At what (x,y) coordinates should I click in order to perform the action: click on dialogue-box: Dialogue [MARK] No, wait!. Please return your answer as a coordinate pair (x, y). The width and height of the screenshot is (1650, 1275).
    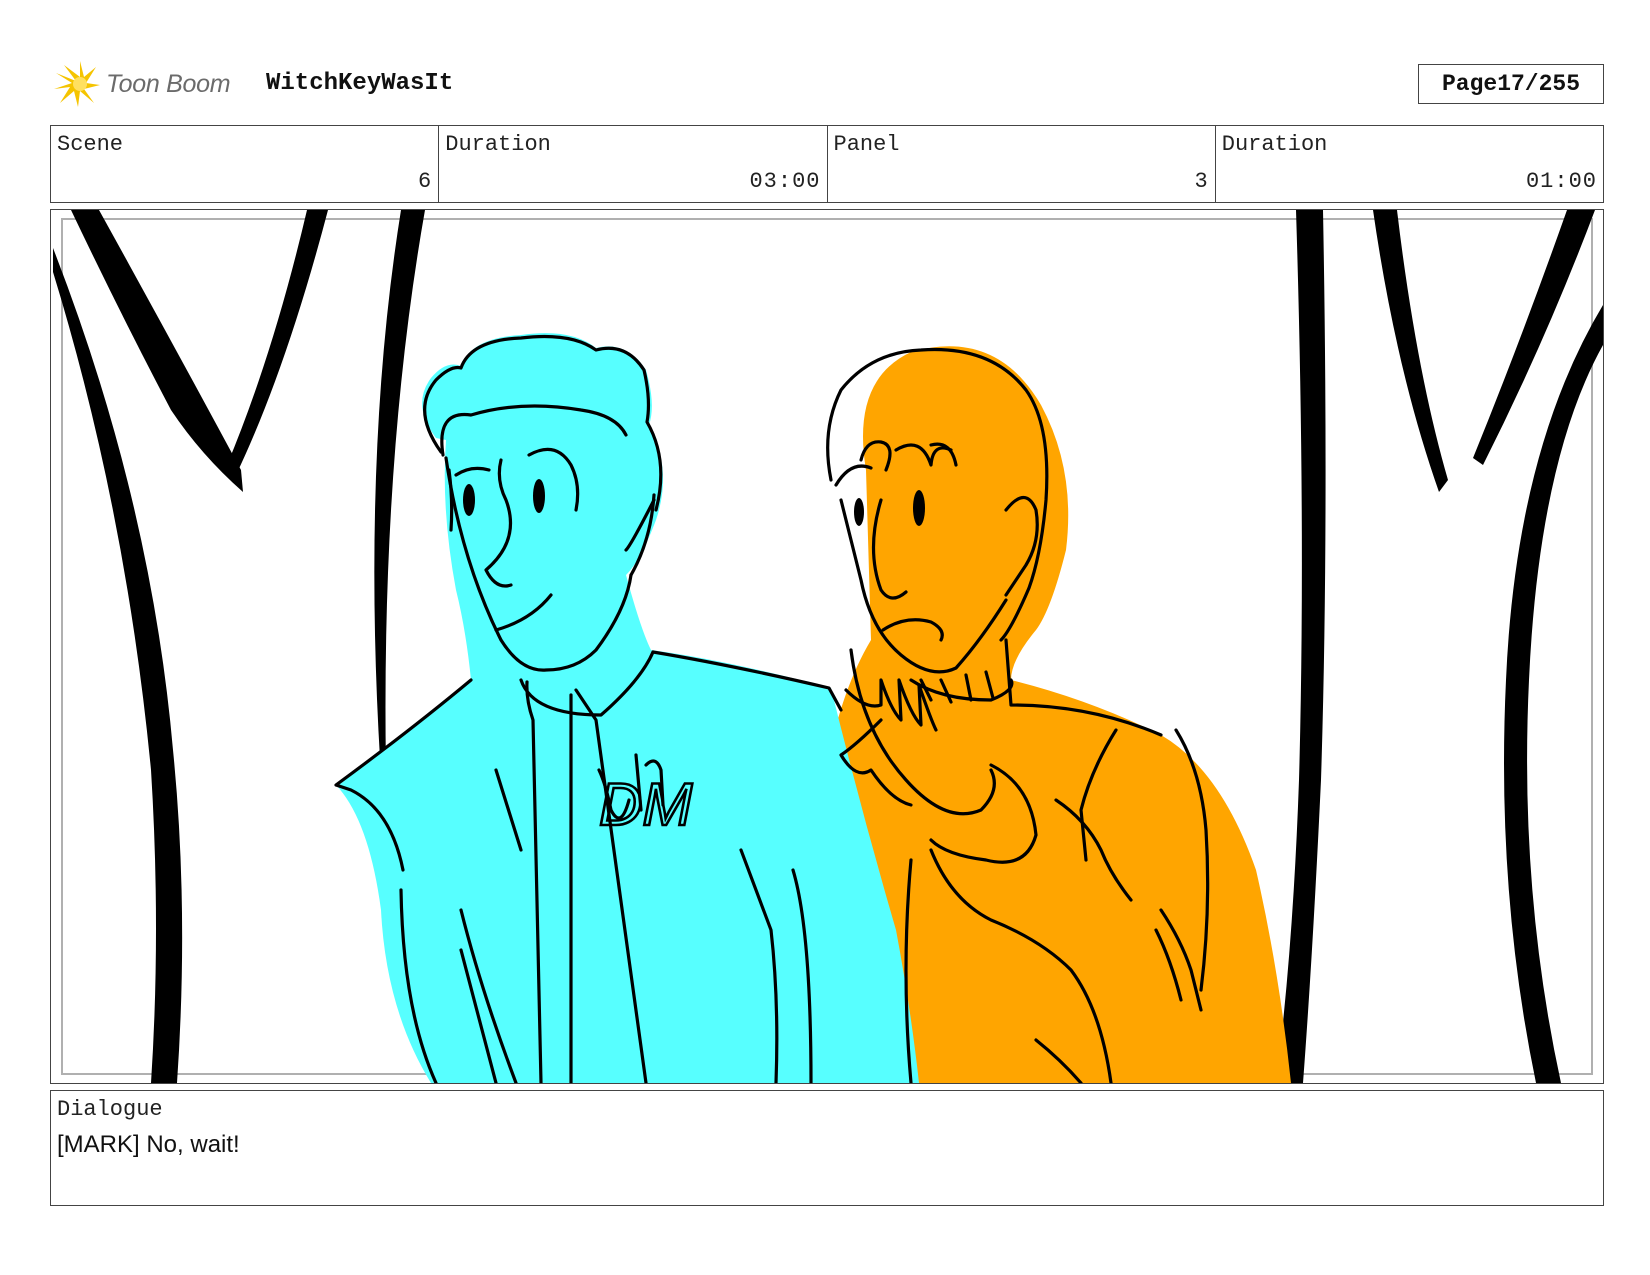
    Looking at the image, I should click on (827, 1148).